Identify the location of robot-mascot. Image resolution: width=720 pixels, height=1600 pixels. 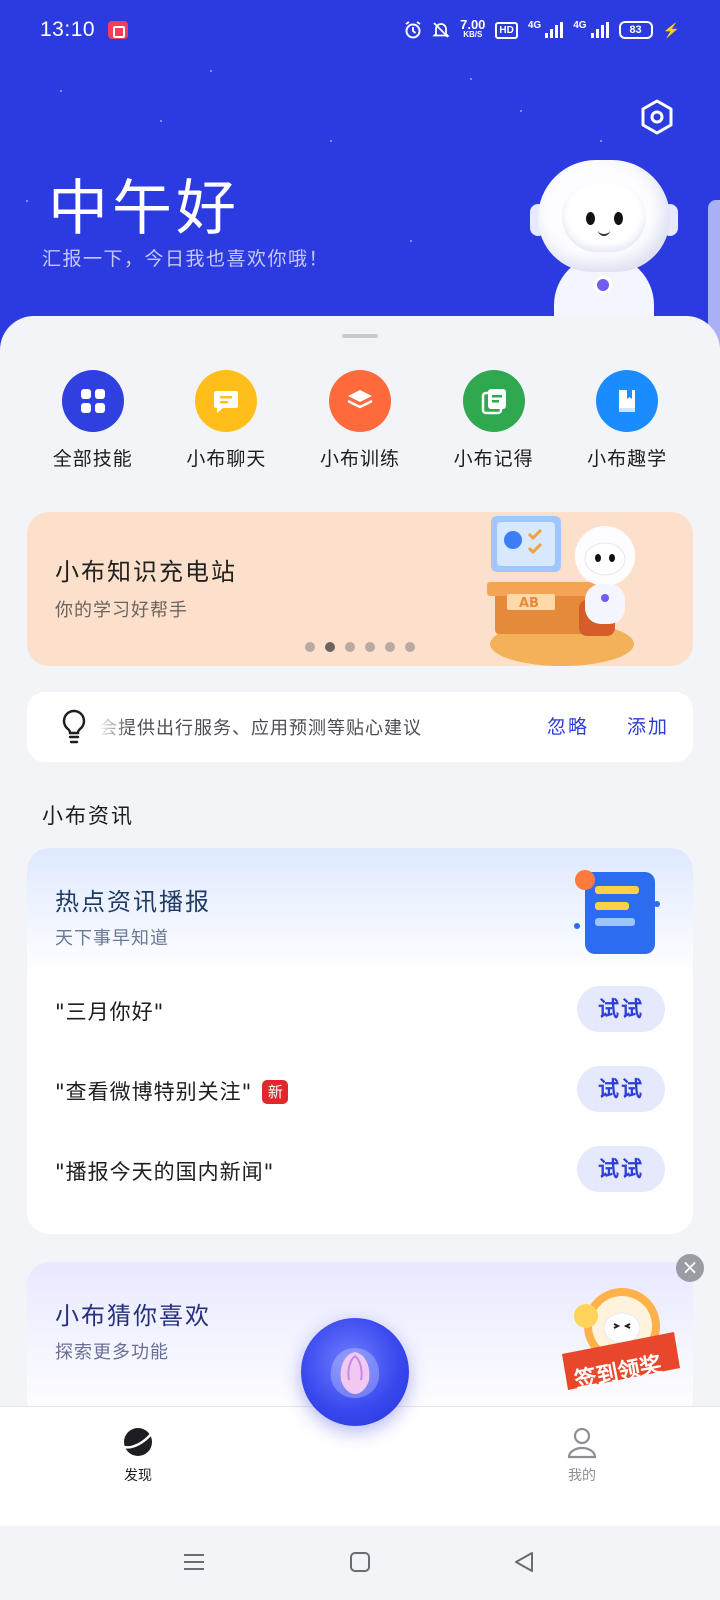
(604, 247).